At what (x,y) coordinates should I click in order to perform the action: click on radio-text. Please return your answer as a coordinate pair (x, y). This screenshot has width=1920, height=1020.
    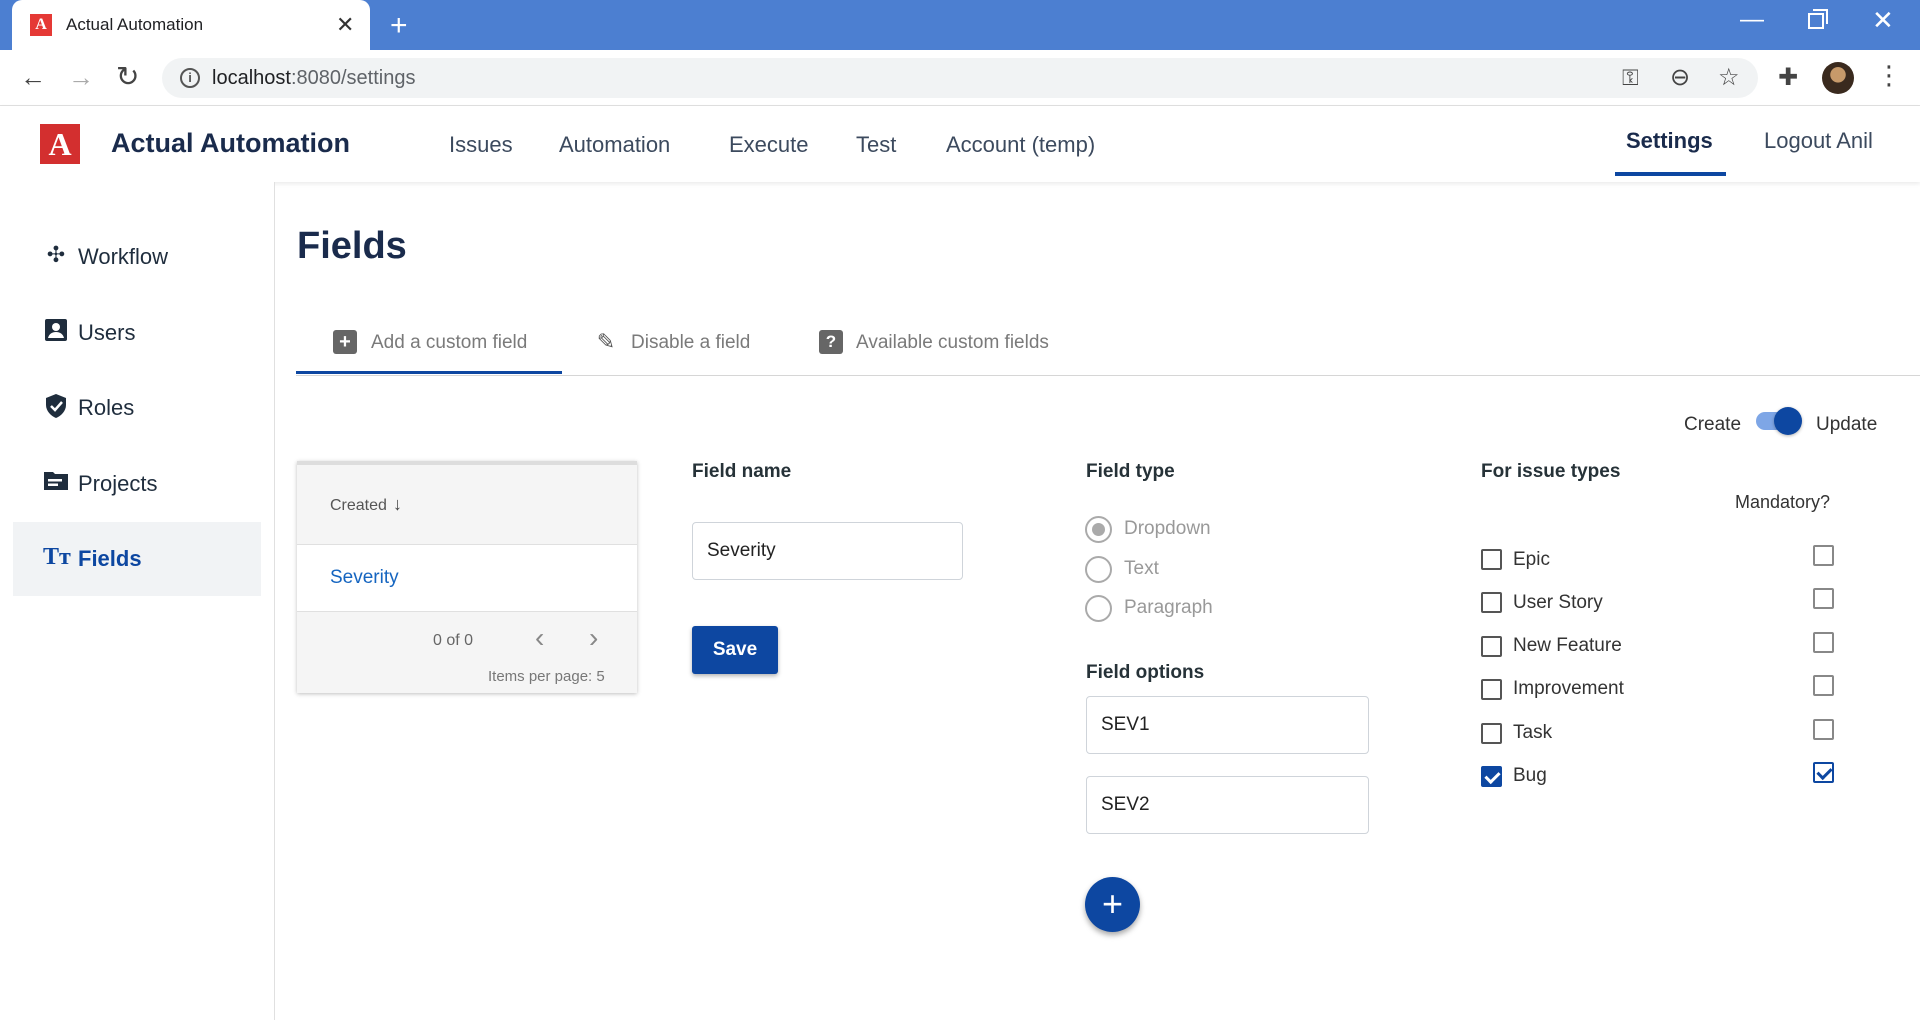
    Looking at the image, I should click on (1098, 569).